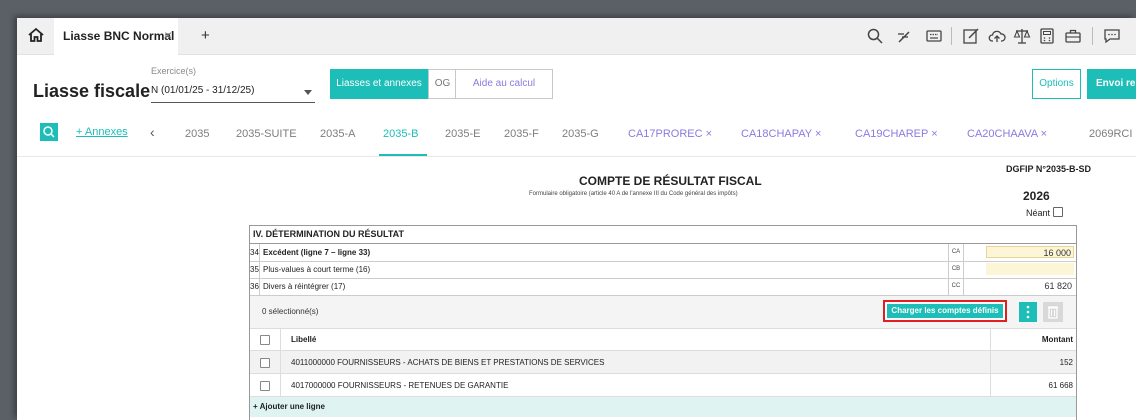 This screenshot has width=1136, height=420. I want to click on tab-close-icon: ×, so click(168, 35).